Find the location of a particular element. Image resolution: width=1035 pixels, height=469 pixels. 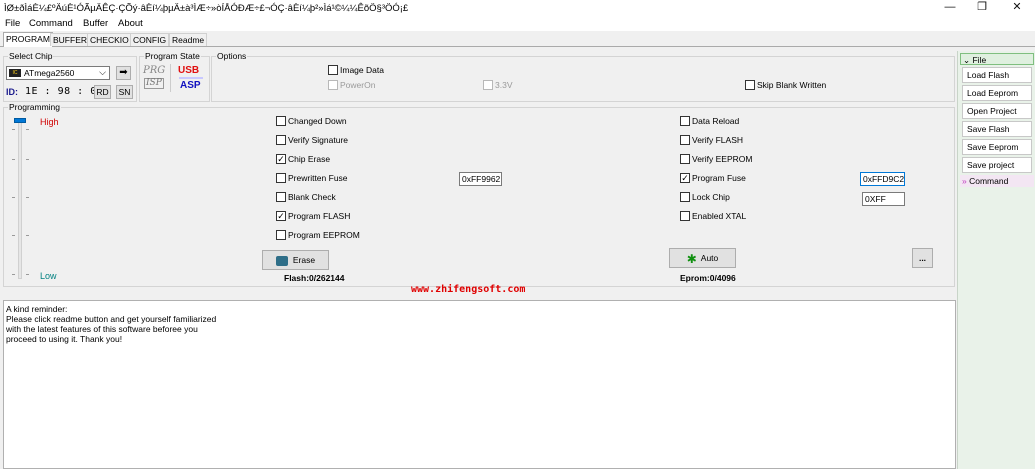

menu-command: Command is located at coordinates (51, 23).